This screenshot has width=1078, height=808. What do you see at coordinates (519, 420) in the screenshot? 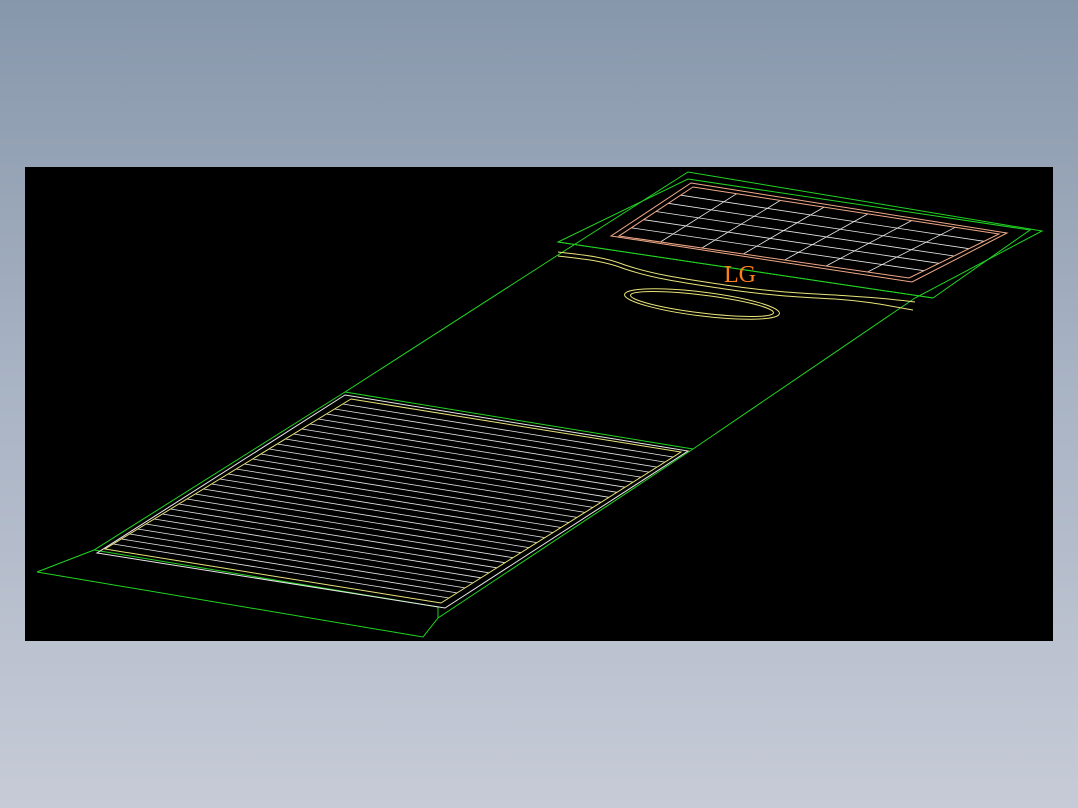
I see `grille-top-line` at bounding box center [519, 420].